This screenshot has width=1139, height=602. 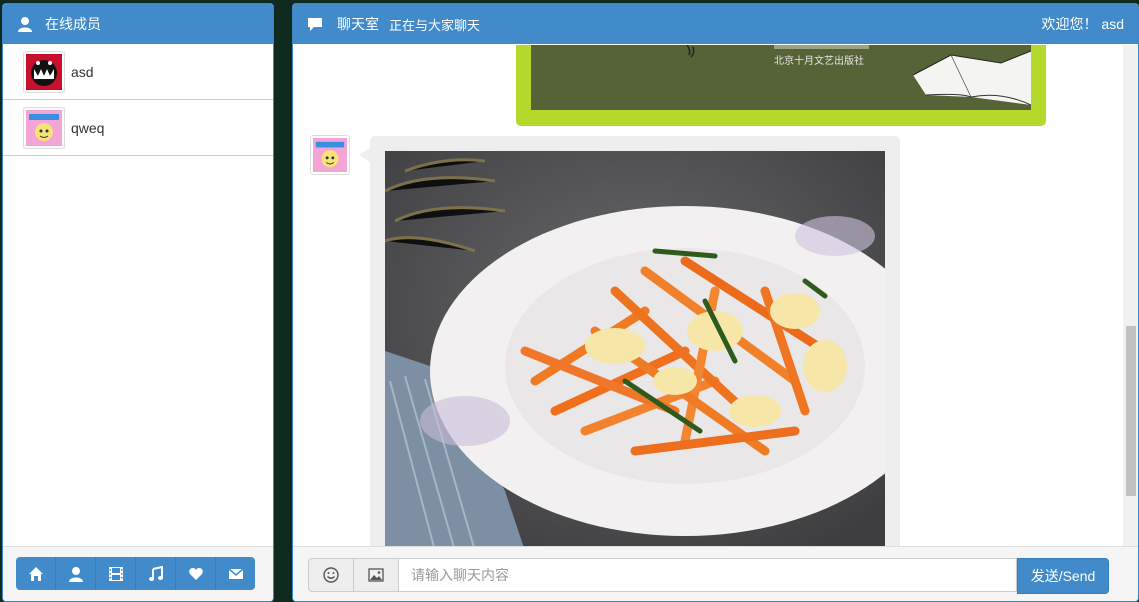 I want to click on heart-button, so click(x=196, y=573).